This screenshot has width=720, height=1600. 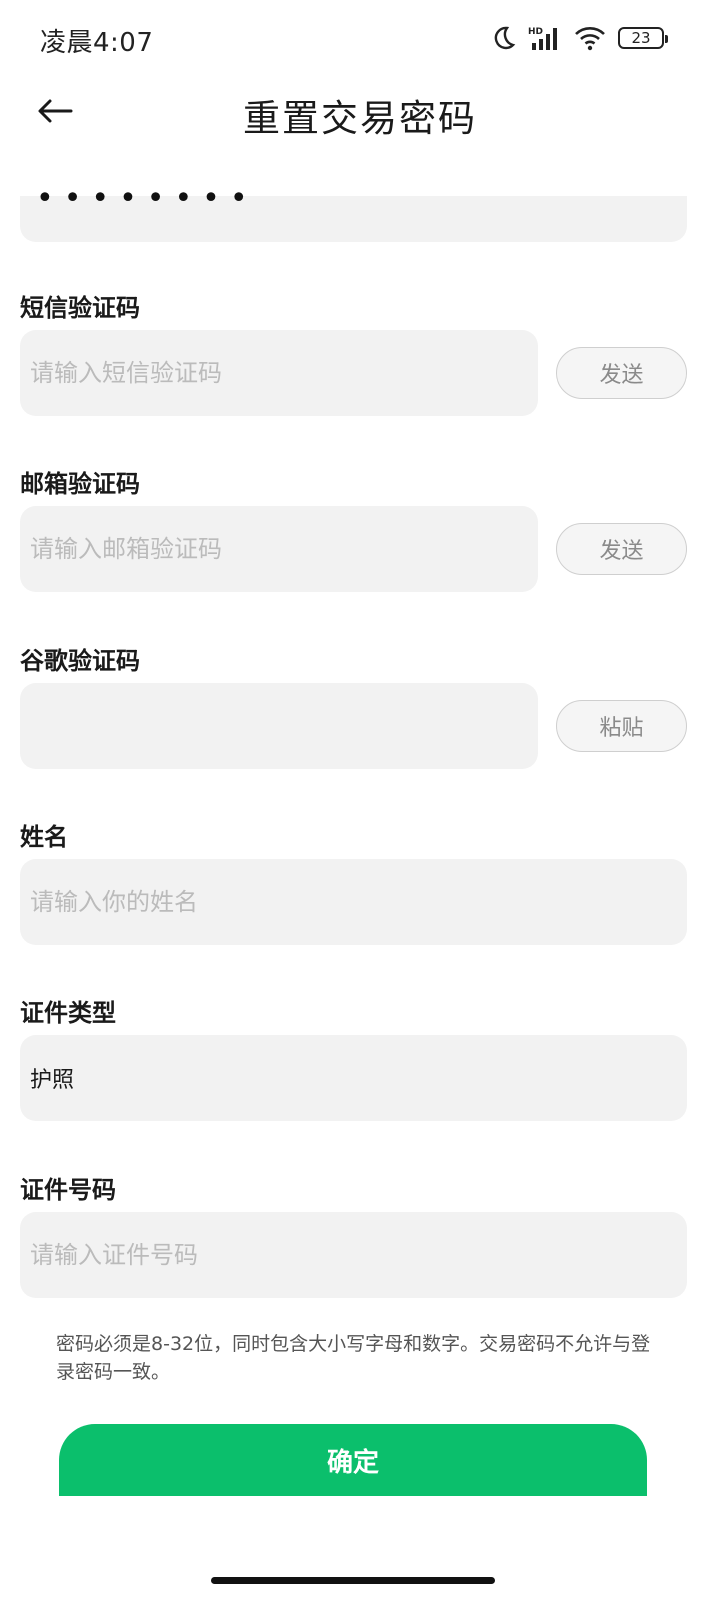 I want to click on id-number-group: 证件号码, so click(x=353, y=1234).